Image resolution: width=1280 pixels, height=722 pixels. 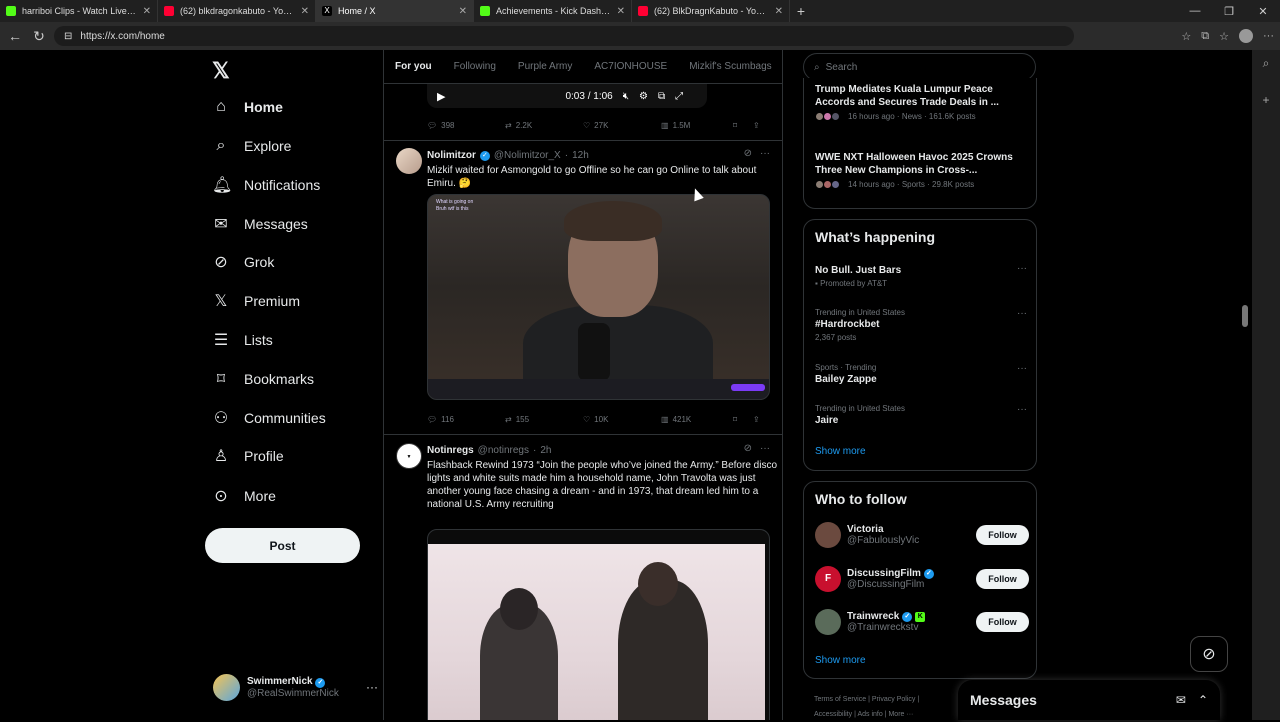 What do you see at coordinates (1195, 11) in the screenshot?
I see `minimize-icon: —` at bounding box center [1195, 11].